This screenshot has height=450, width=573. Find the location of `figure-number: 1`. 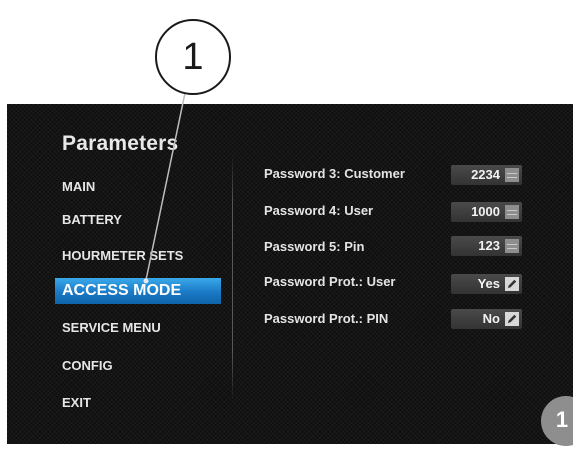

figure-number: 1 is located at coordinates (562, 419).